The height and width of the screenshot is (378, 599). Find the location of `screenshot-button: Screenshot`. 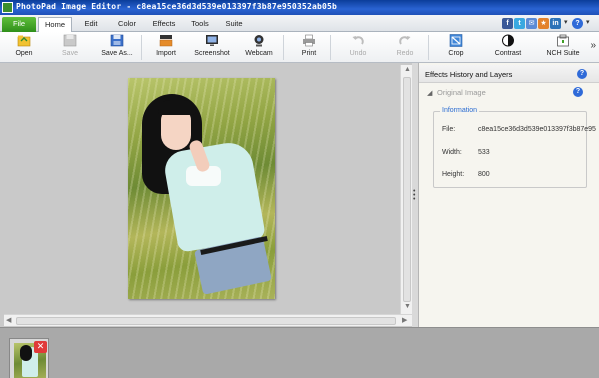

screenshot-button: Screenshot is located at coordinates (212, 48).